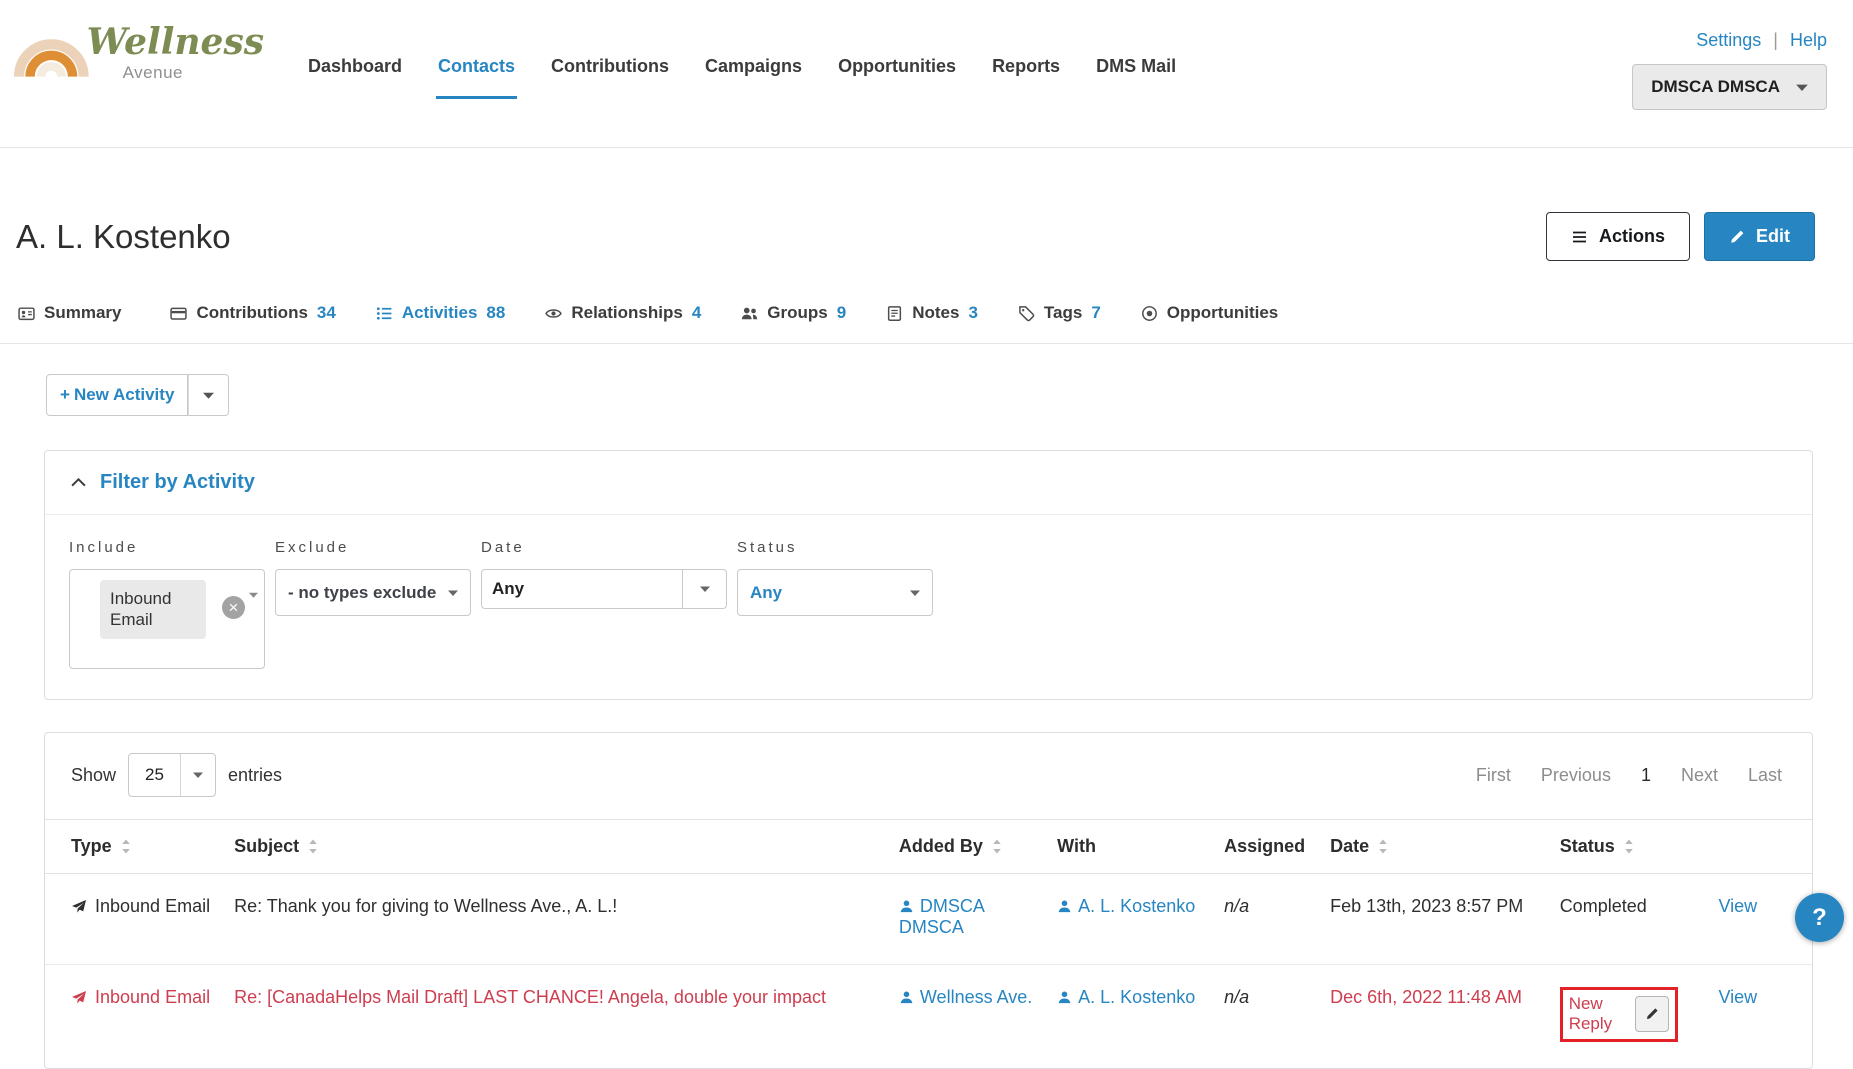  Describe the element at coordinates (1598, 1014) in the screenshot. I see `activity-status: New Reply` at that location.